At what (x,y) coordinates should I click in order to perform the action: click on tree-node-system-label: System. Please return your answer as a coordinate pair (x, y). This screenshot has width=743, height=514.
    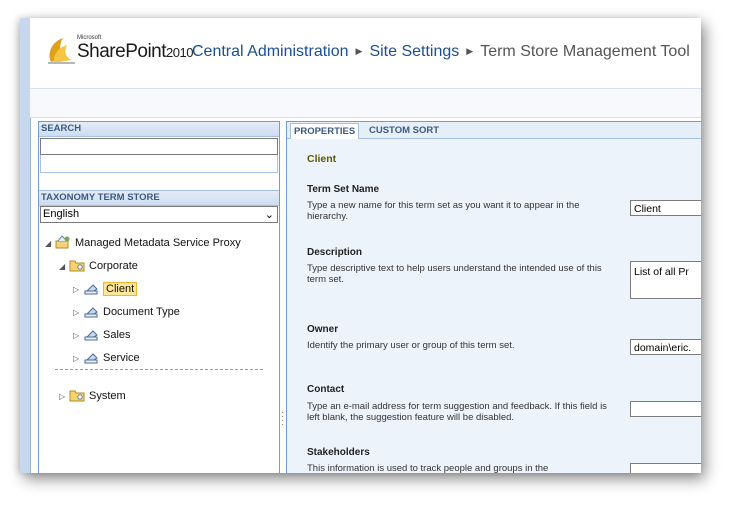
    Looking at the image, I should click on (107, 396).